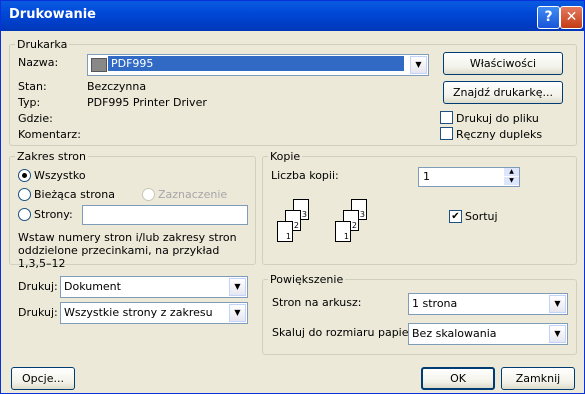 The image size is (585, 394). I want to click on radio-selected-dot, so click(24, 175).